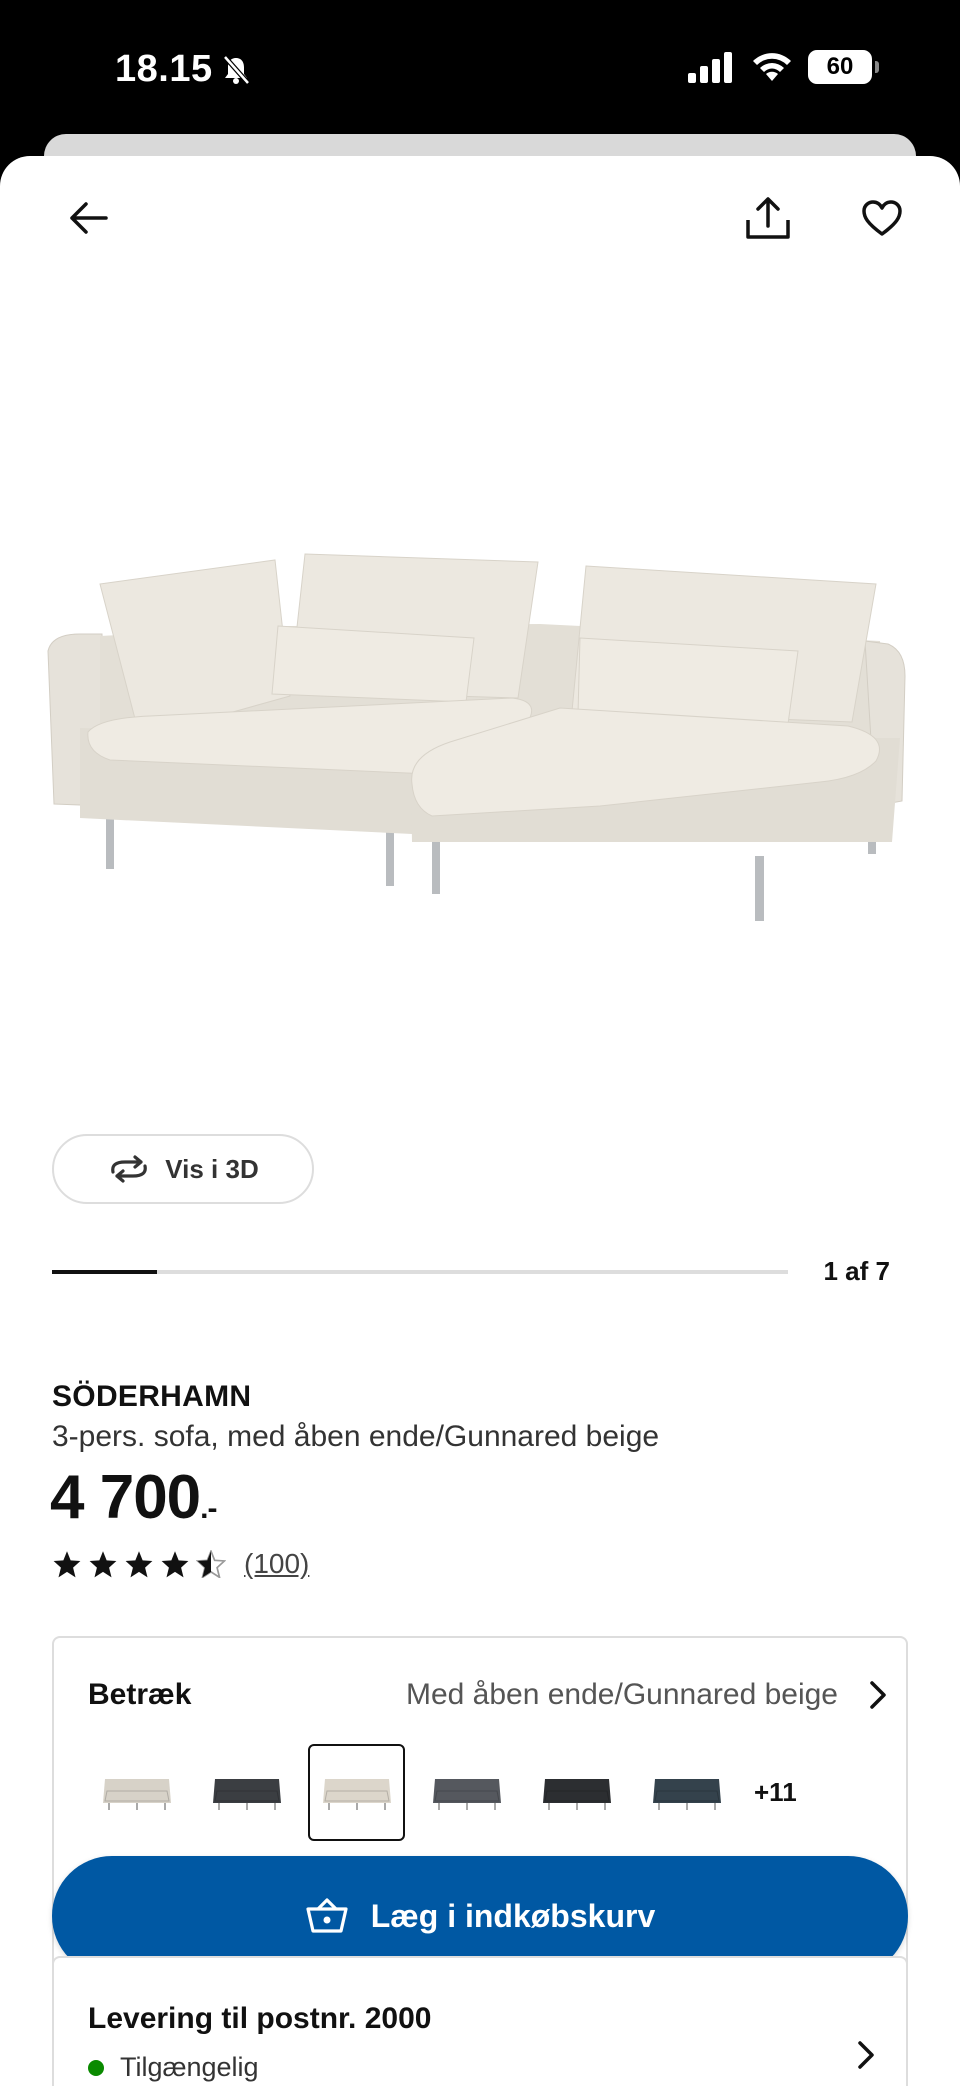  I want to click on arrow-left-icon, so click(89, 218).